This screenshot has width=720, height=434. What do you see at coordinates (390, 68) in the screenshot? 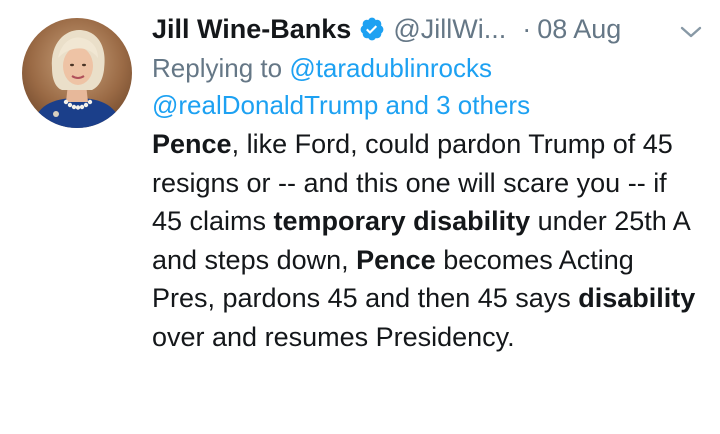
I see `reply-mention-taradublinrocks: @taradublinrocks` at bounding box center [390, 68].